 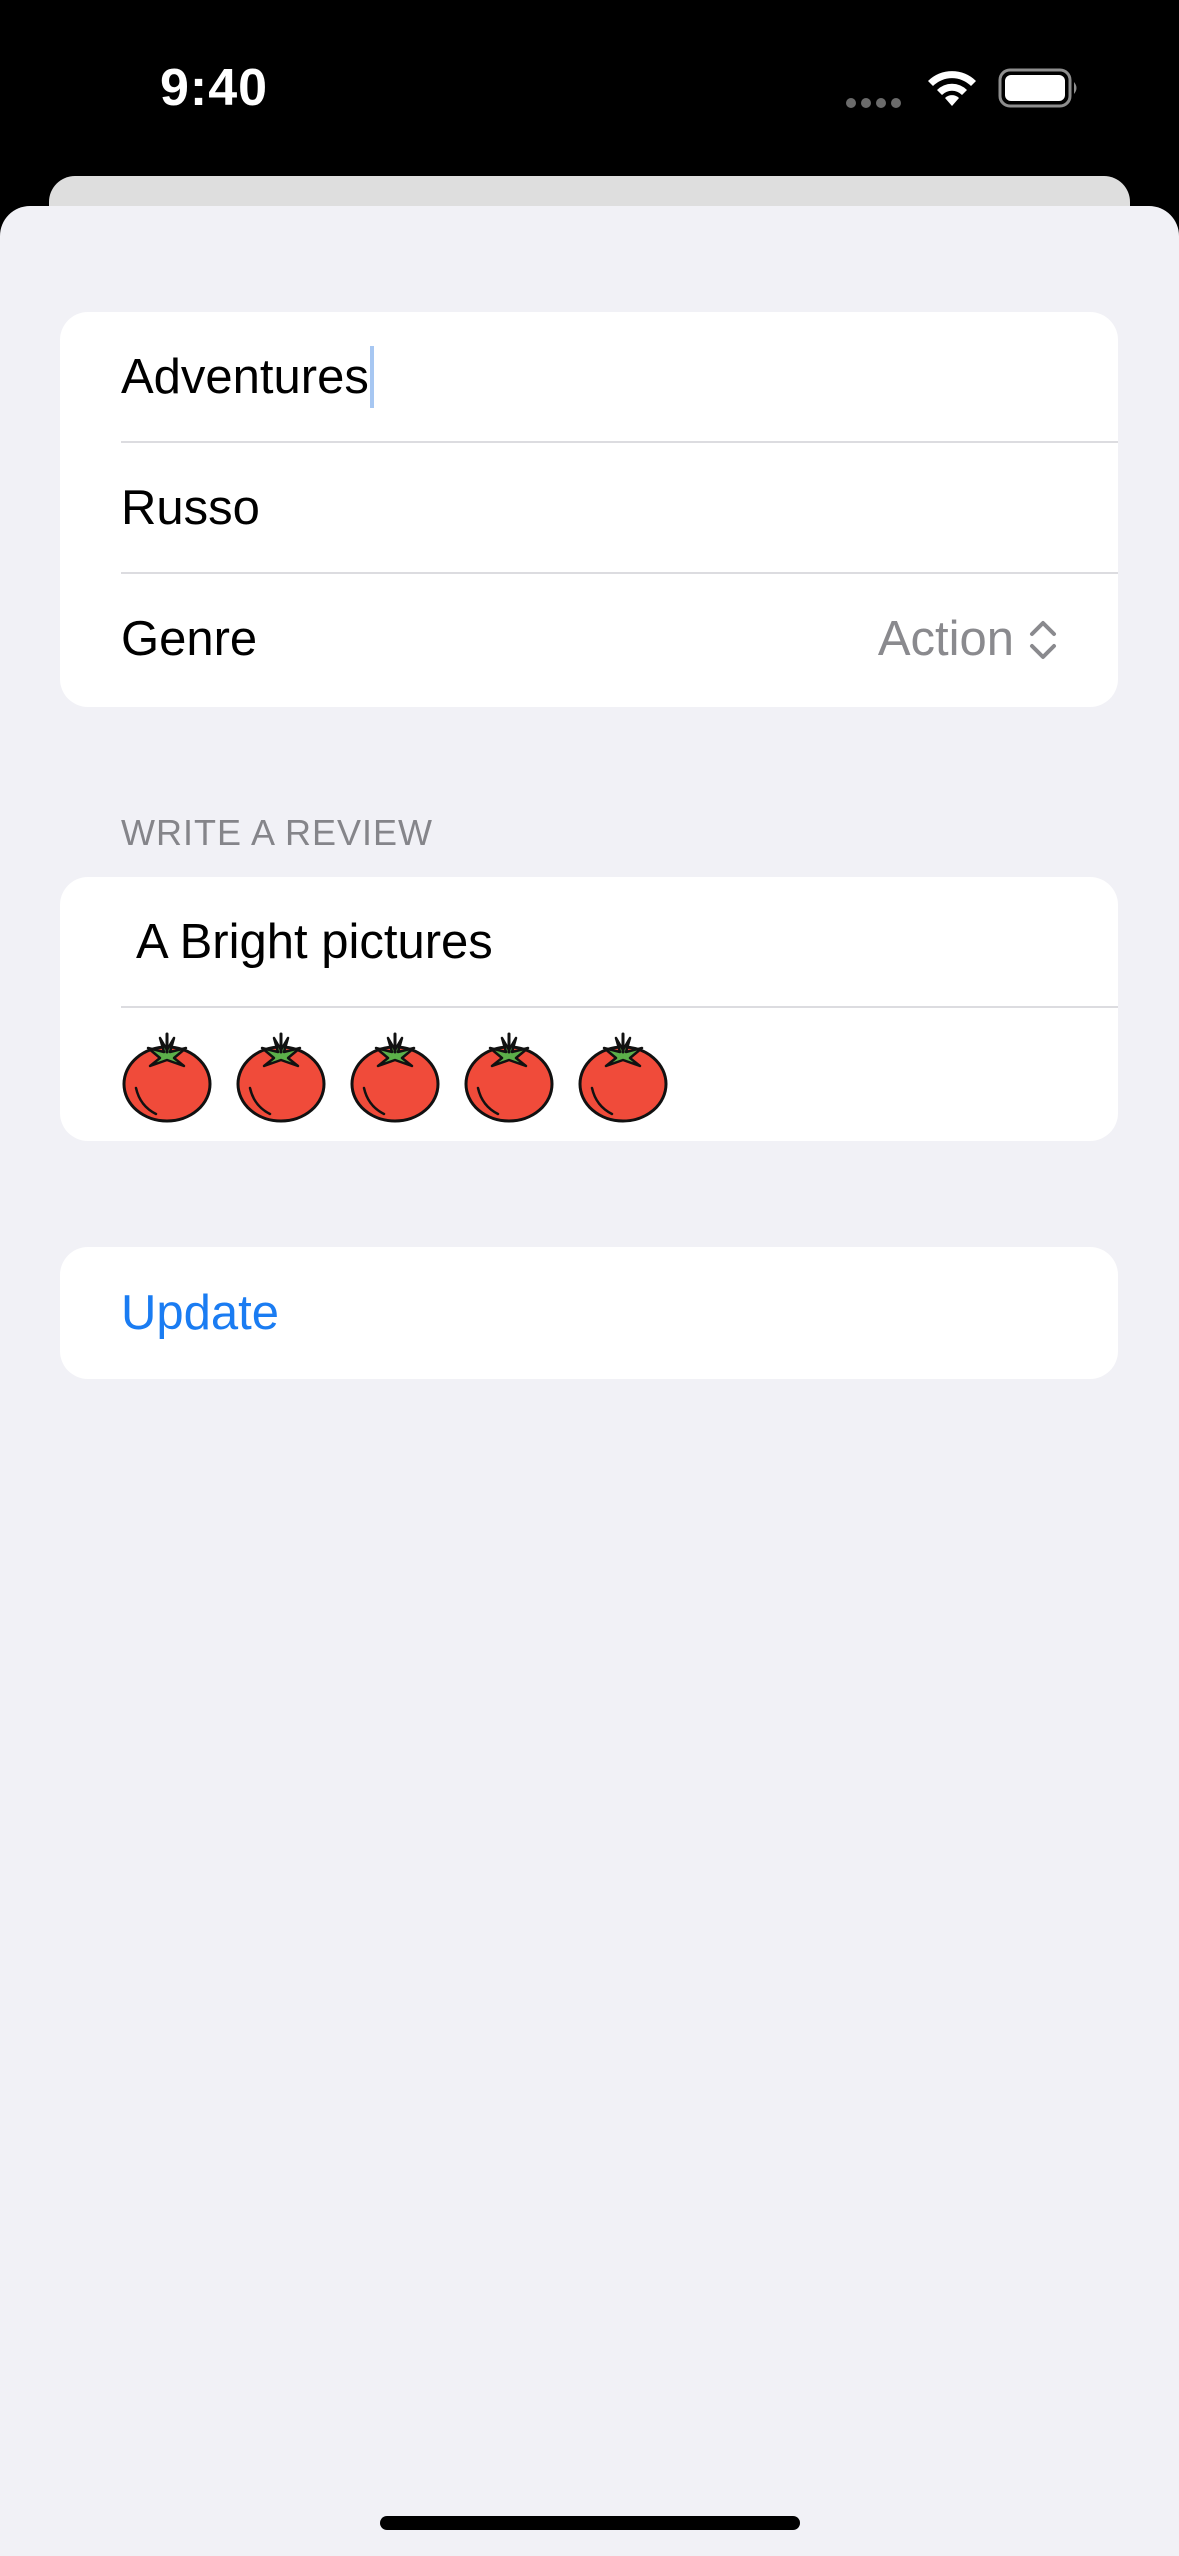 I want to click on status-time: 9:40, so click(x=214, y=88).